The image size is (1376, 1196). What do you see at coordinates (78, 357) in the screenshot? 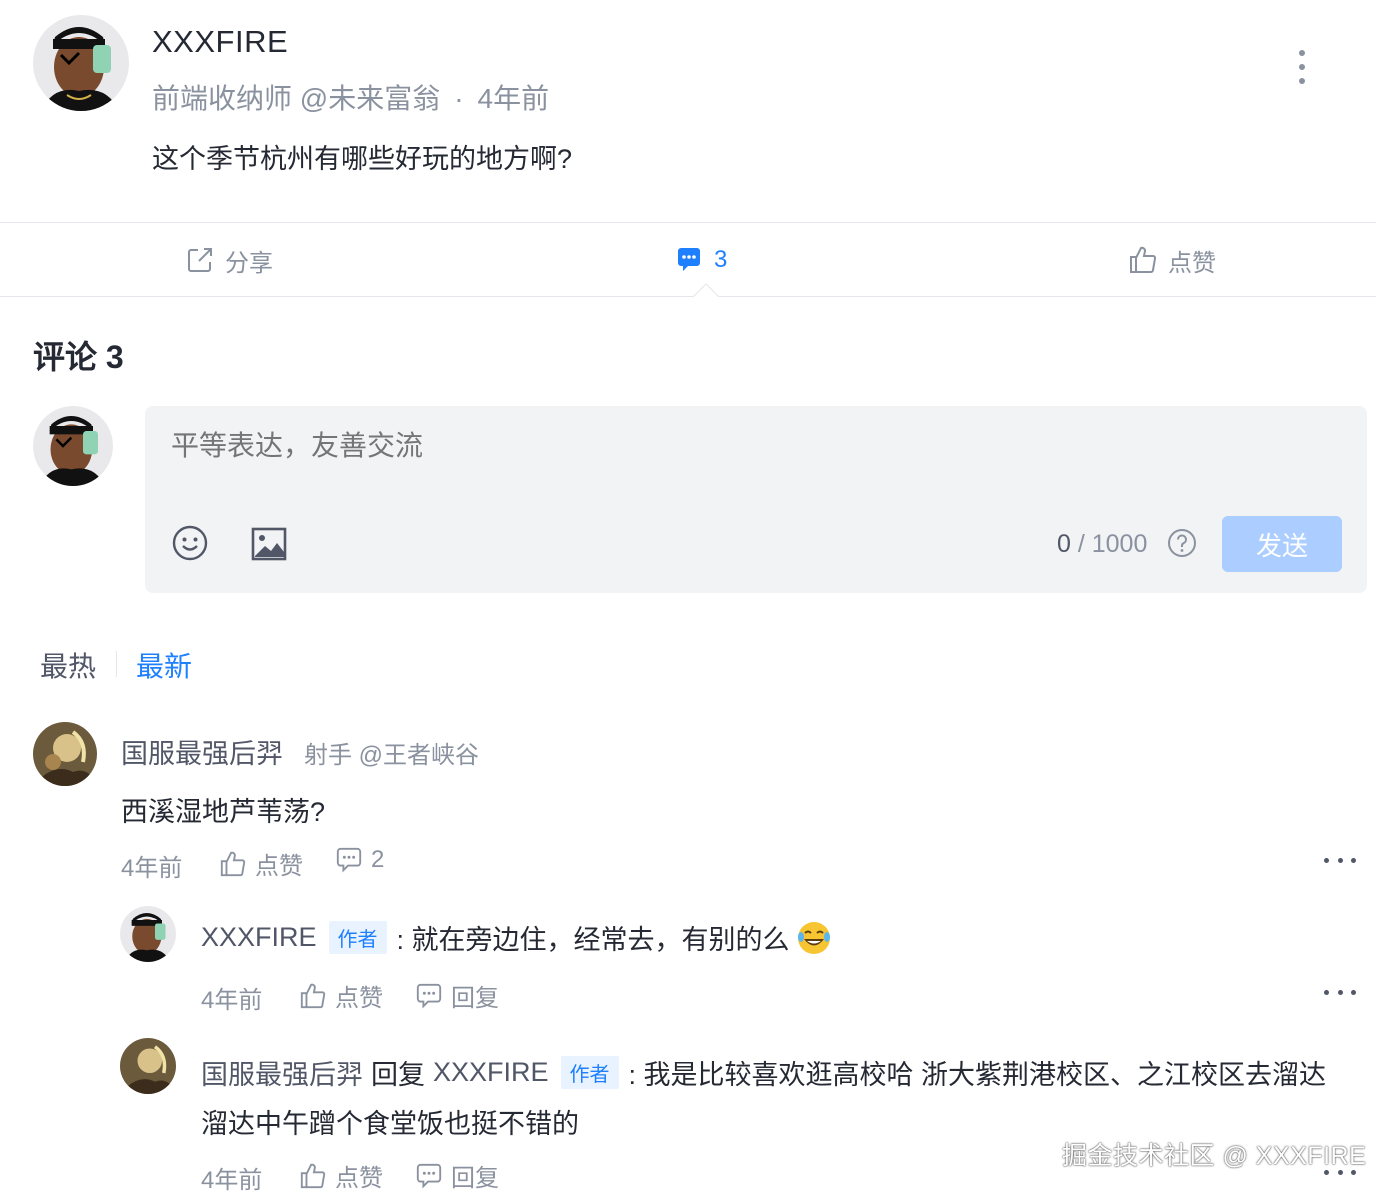
I see `comments-title: 评论 3` at bounding box center [78, 357].